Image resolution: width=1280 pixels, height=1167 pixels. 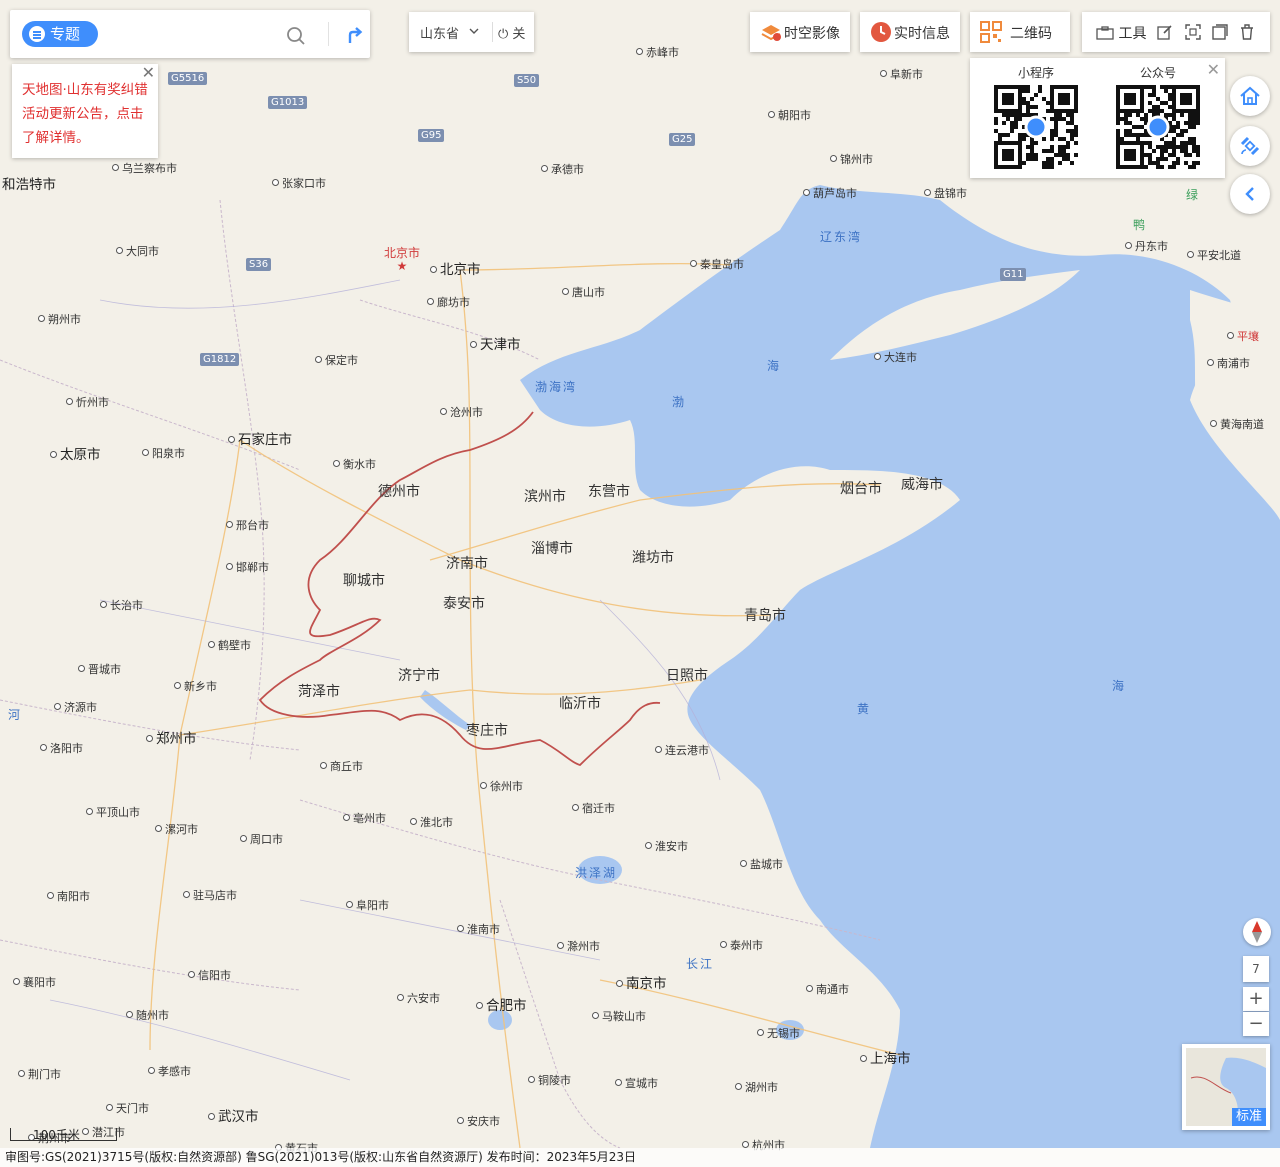 I want to click on city-label: 太原市, so click(x=75, y=453).